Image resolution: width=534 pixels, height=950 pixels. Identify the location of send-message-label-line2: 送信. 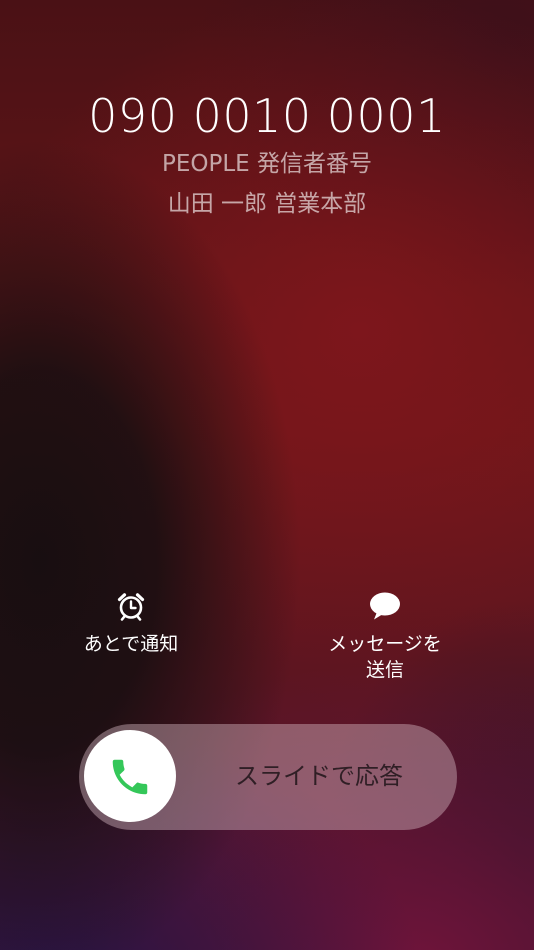
(384, 670).